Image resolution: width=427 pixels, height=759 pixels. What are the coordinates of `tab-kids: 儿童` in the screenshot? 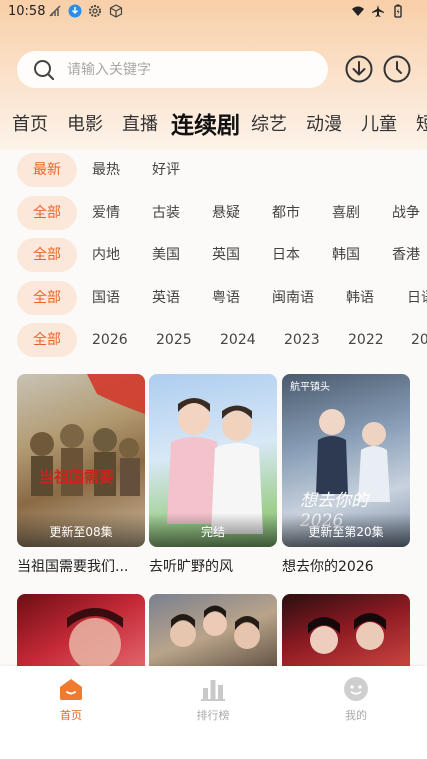 It's located at (379, 123).